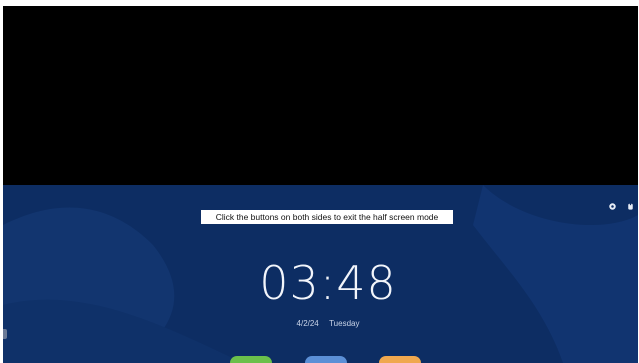 The width and height of the screenshot is (639, 363). I want to click on app-orange-icon, so click(400, 359).